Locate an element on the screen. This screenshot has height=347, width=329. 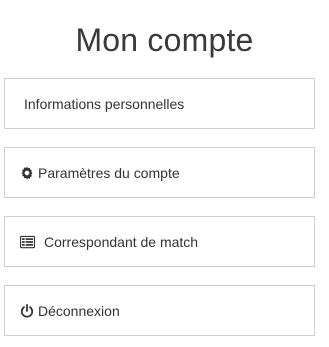
menu-item-label: Correspondant de match is located at coordinates (121, 241).